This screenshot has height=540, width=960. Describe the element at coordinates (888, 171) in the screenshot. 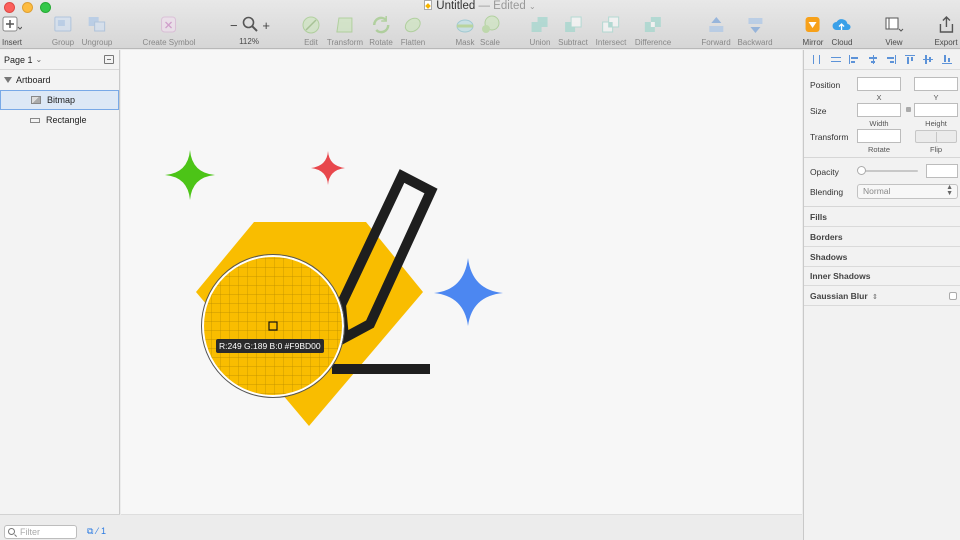

I see `opacity-slider` at that location.